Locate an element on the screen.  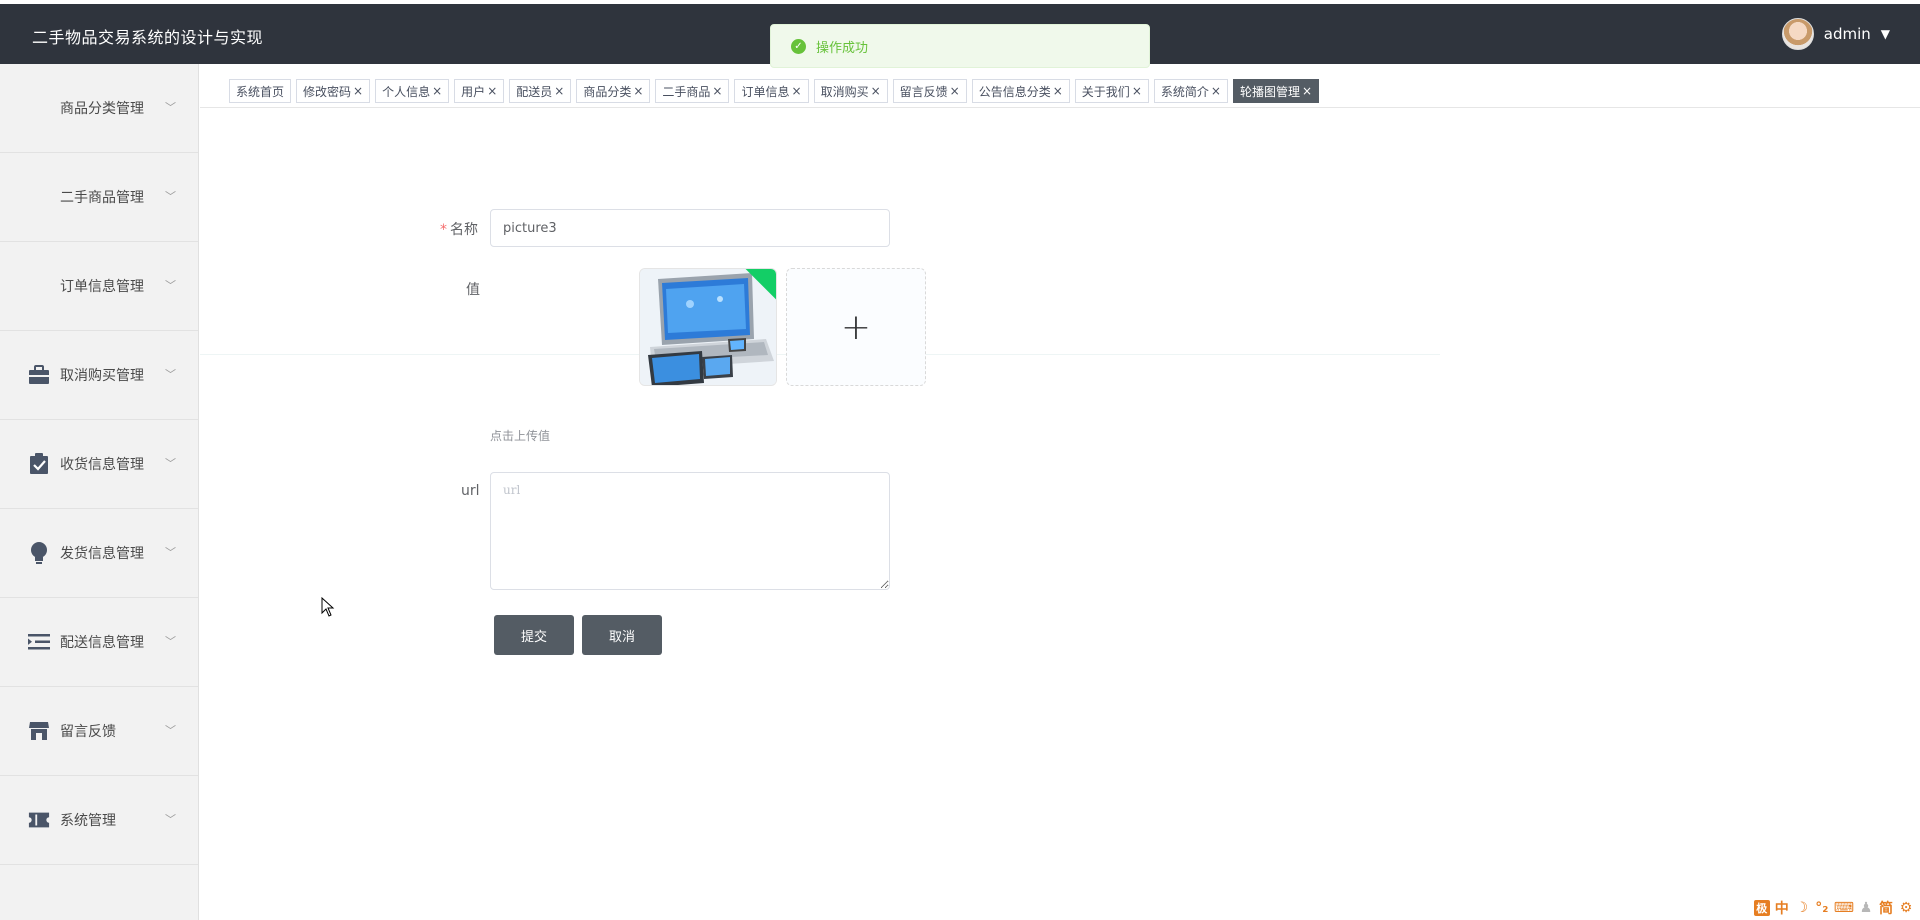
sidebar-item-receiving: 收货信息管理 ﹀ is located at coordinates (99, 464).